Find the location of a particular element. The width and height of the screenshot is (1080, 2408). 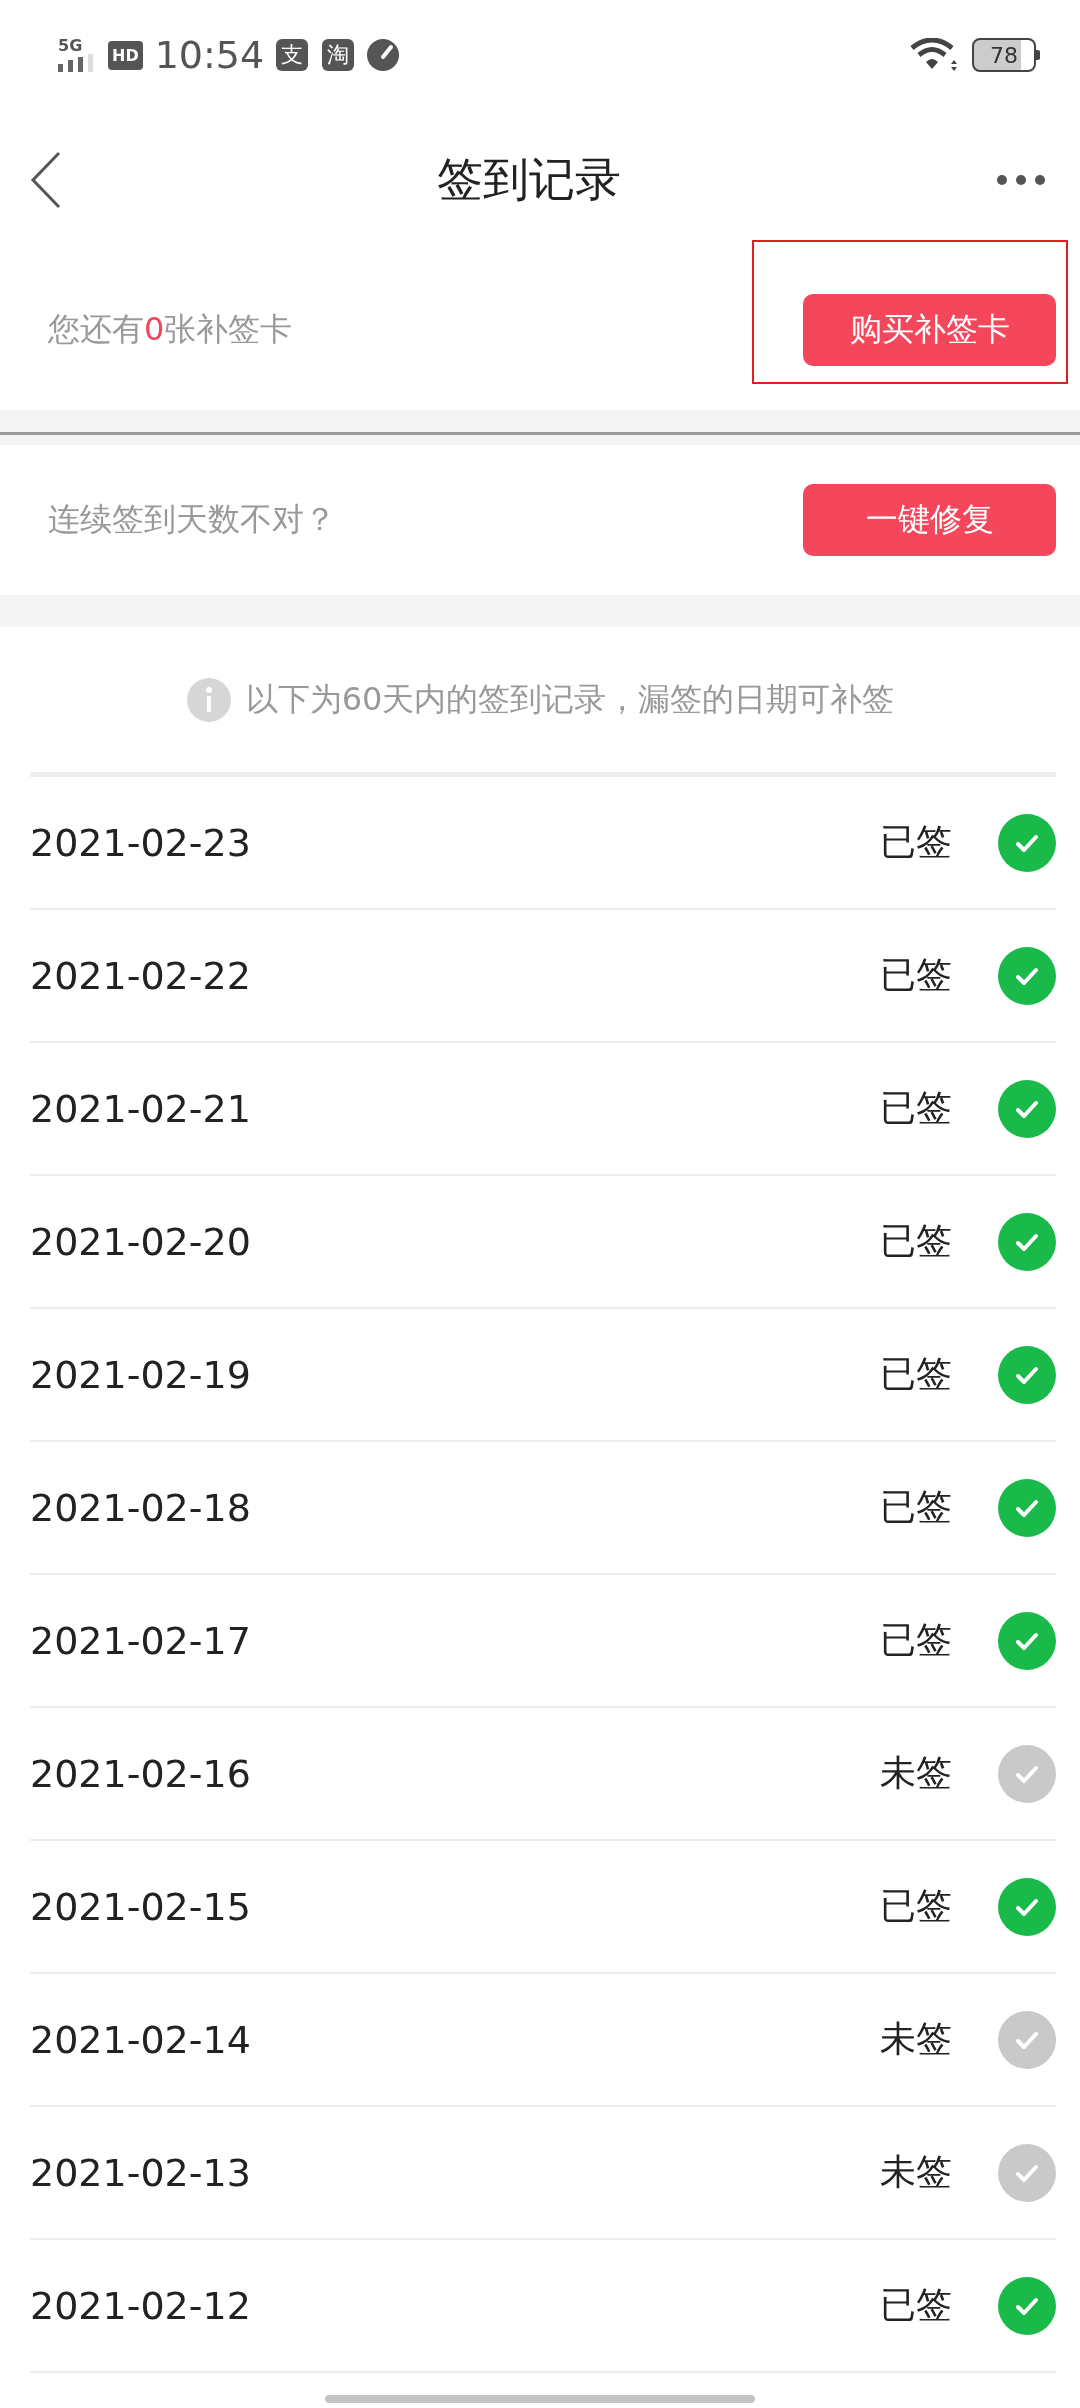

record-date: 2021-02-13 is located at coordinates (141, 2172).